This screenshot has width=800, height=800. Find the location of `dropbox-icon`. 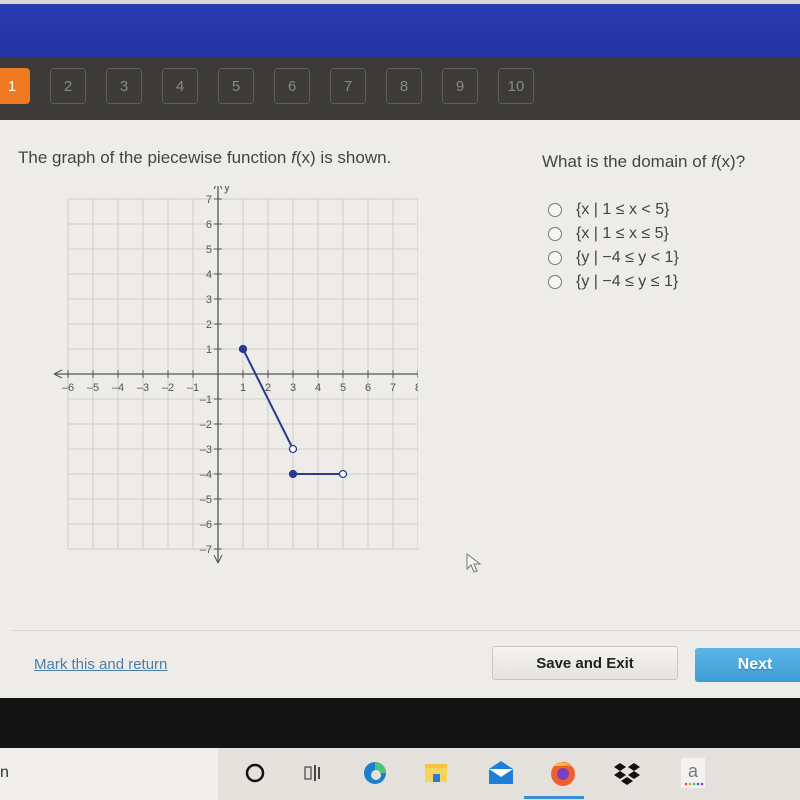

dropbox-icon is located at coordinates (627, 773).